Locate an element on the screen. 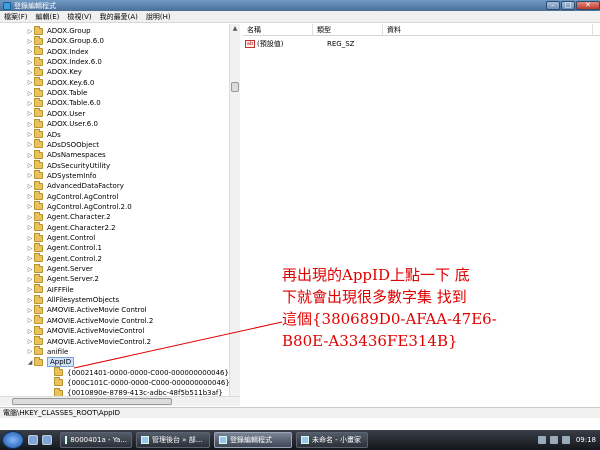 The height and width of the screenshot is (450, 600). tree-key-item: ▷ ADOX.Index.6.0 is located at coordinates (64, 61).